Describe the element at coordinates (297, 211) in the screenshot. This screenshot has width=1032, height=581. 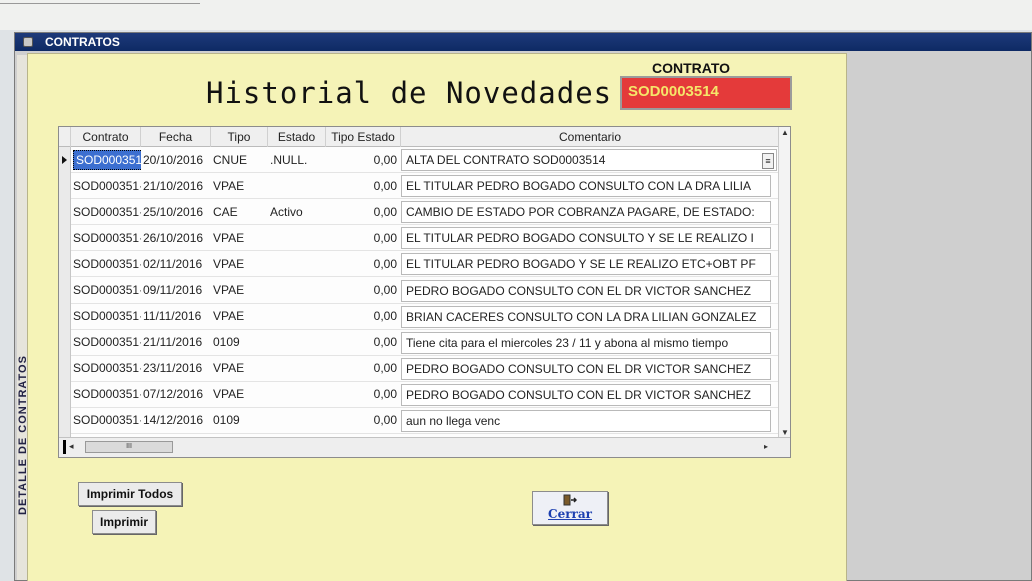
I see `cell-estado: Activo` at that location.